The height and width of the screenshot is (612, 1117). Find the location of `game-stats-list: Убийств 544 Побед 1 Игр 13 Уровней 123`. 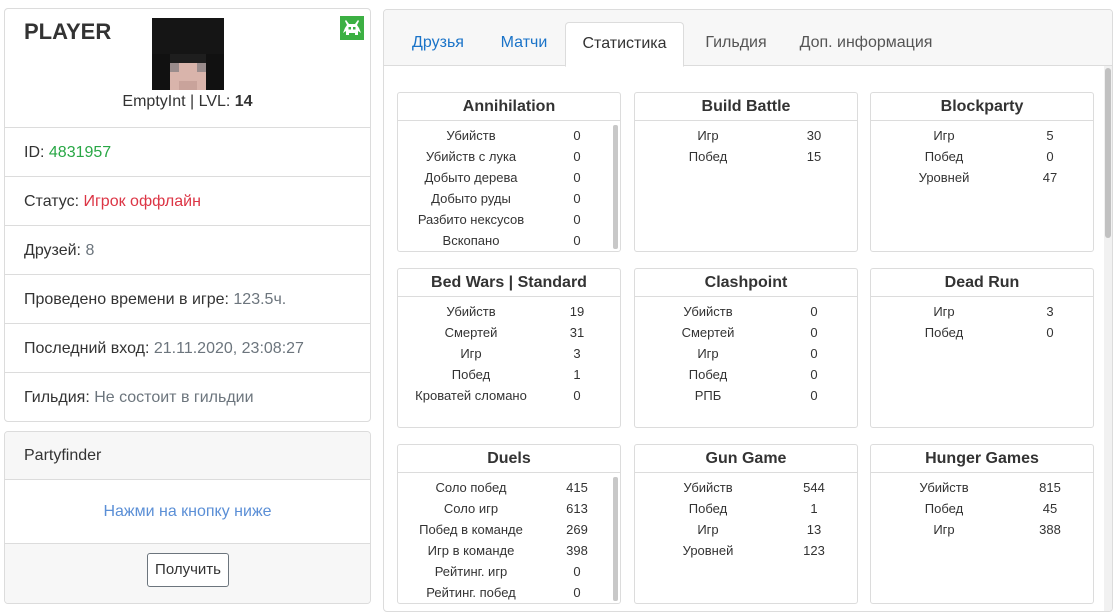

game-stats-list: Убийств 544 Побед 1 Игр 13 Уровней 123 is located at coordinates (746, 517).